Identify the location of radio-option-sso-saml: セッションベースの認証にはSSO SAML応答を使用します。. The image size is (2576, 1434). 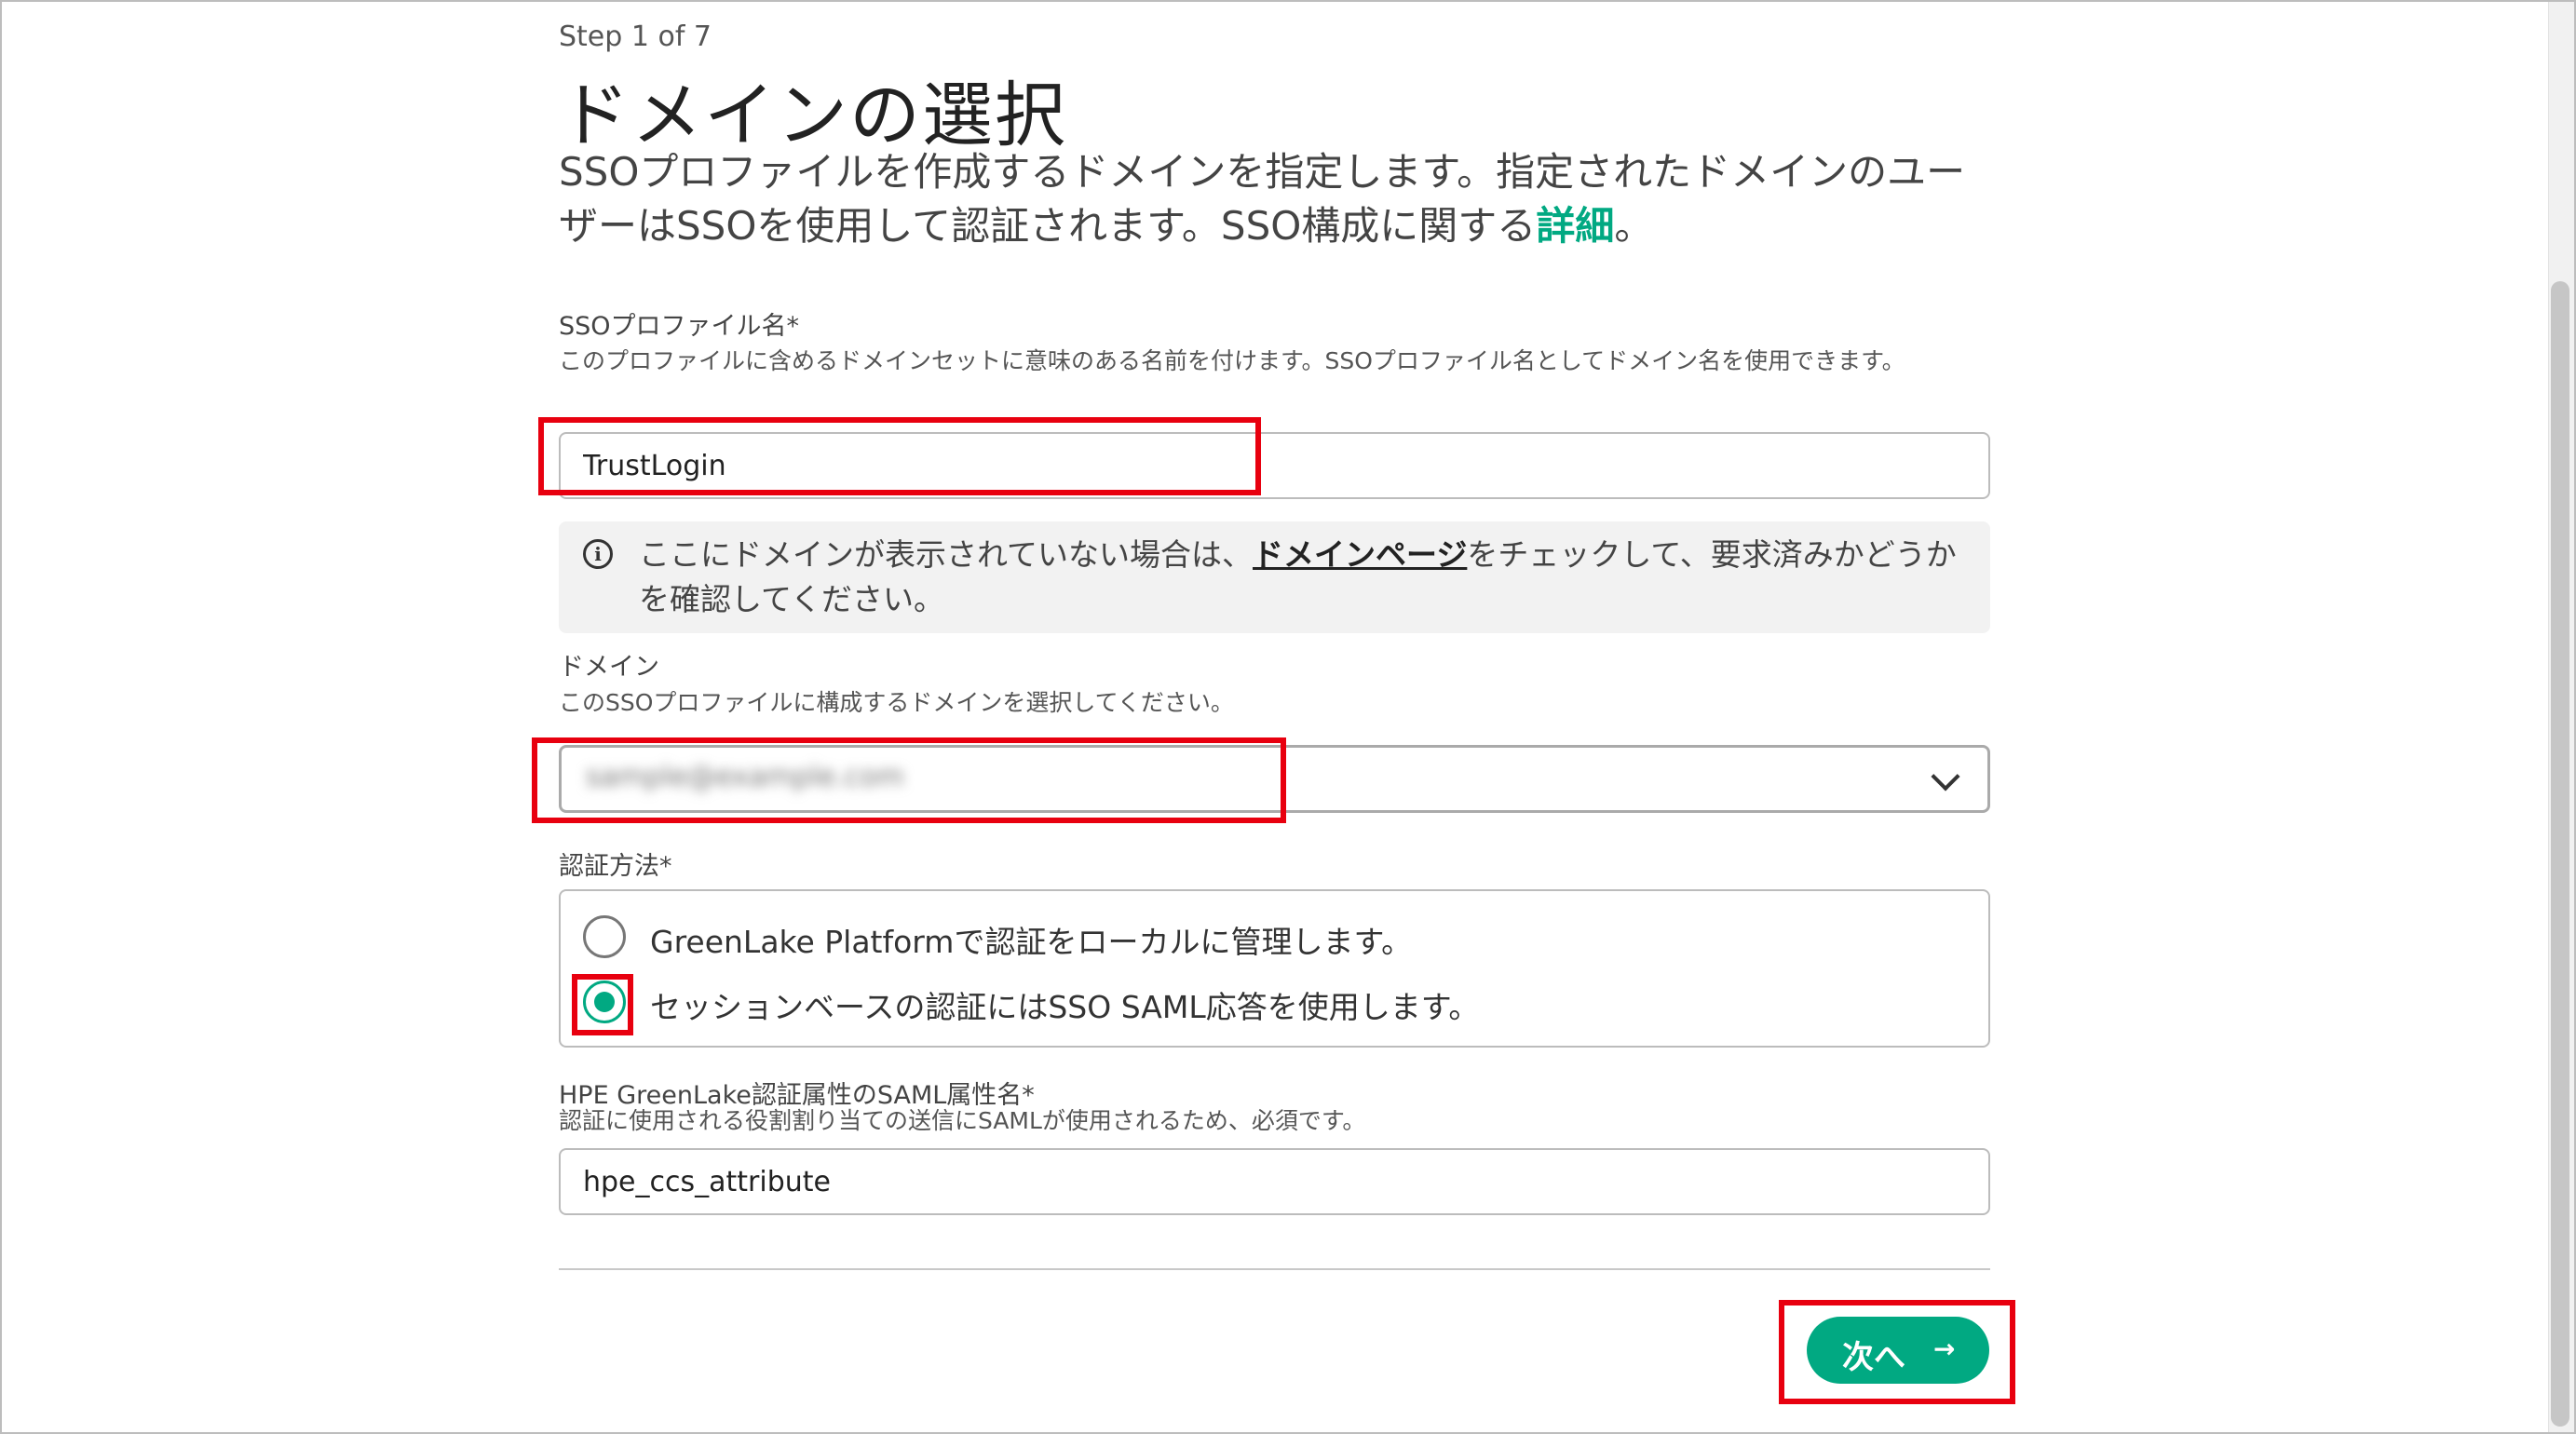
(1272, 1003).